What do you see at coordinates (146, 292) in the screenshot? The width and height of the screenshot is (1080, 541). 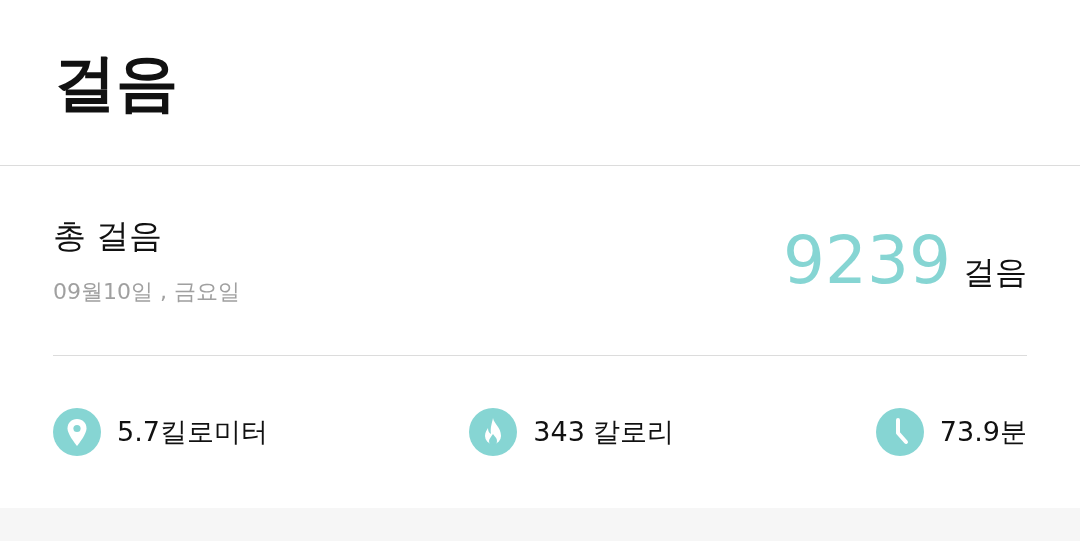 I see `date-text: 09월10일 , 금요일` at bounding box center [146, 292].